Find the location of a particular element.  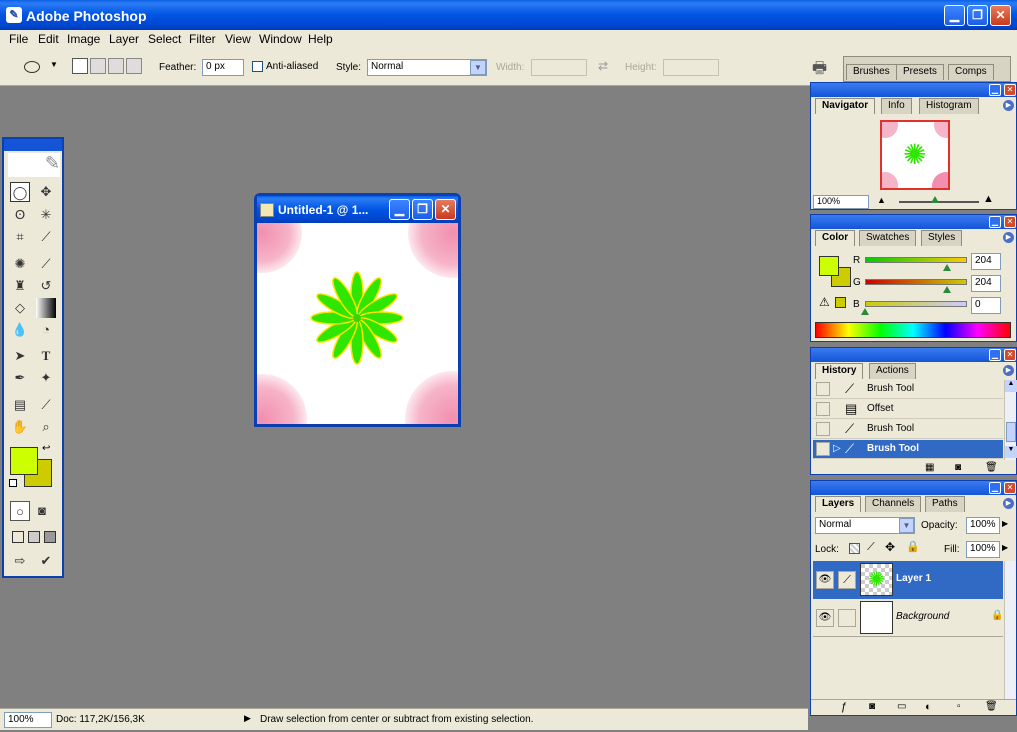

tab-info: Info is located at coordinates (896, 106).